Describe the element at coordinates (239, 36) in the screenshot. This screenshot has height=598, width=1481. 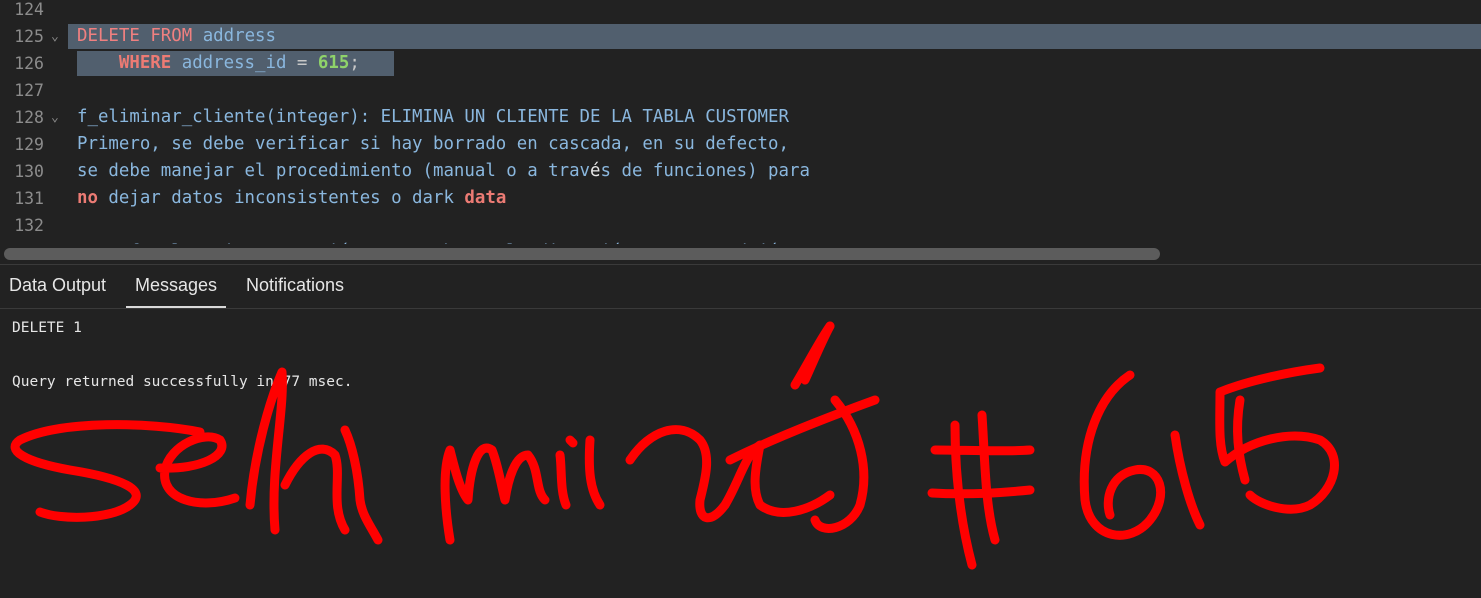
I see `code-token: address` at that location.